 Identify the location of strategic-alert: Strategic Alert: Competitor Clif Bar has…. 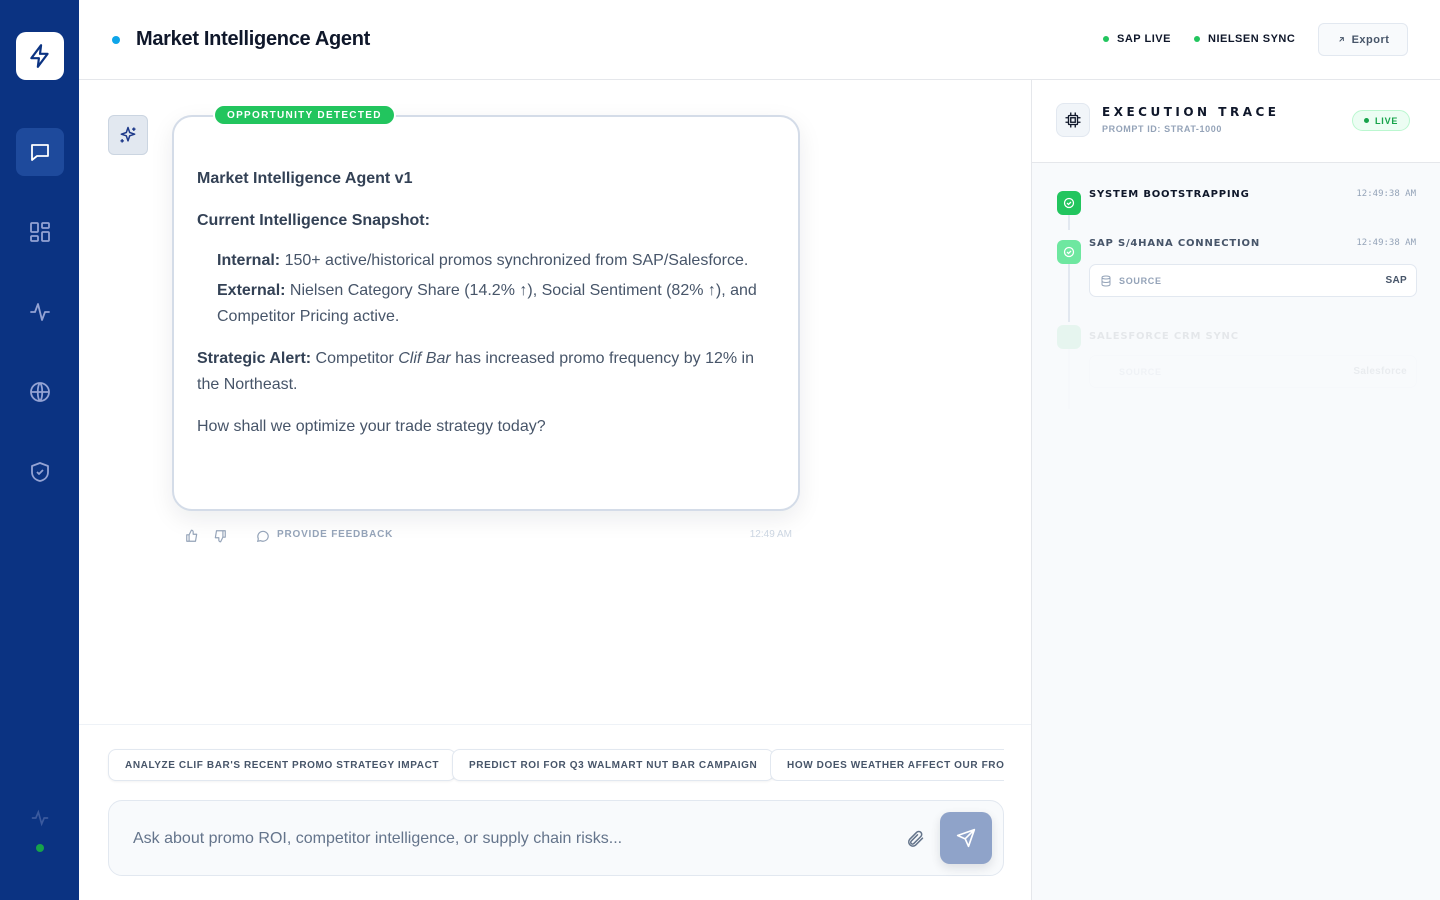
(475, 371).